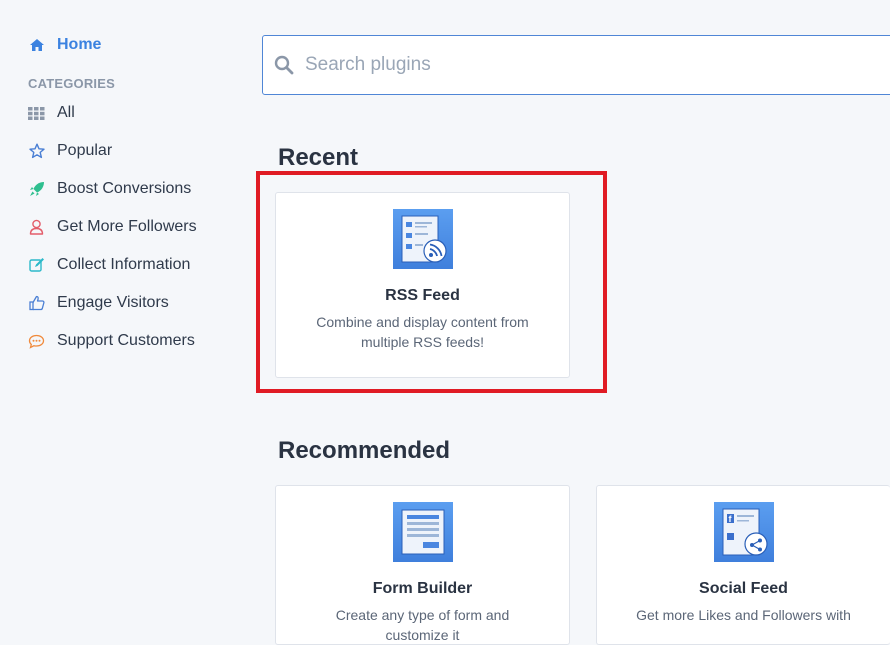 This screenshot has width=890, height=645. I want to click on sidebar-item-engage-visitors: Engage Visitors, so click(98, 303).